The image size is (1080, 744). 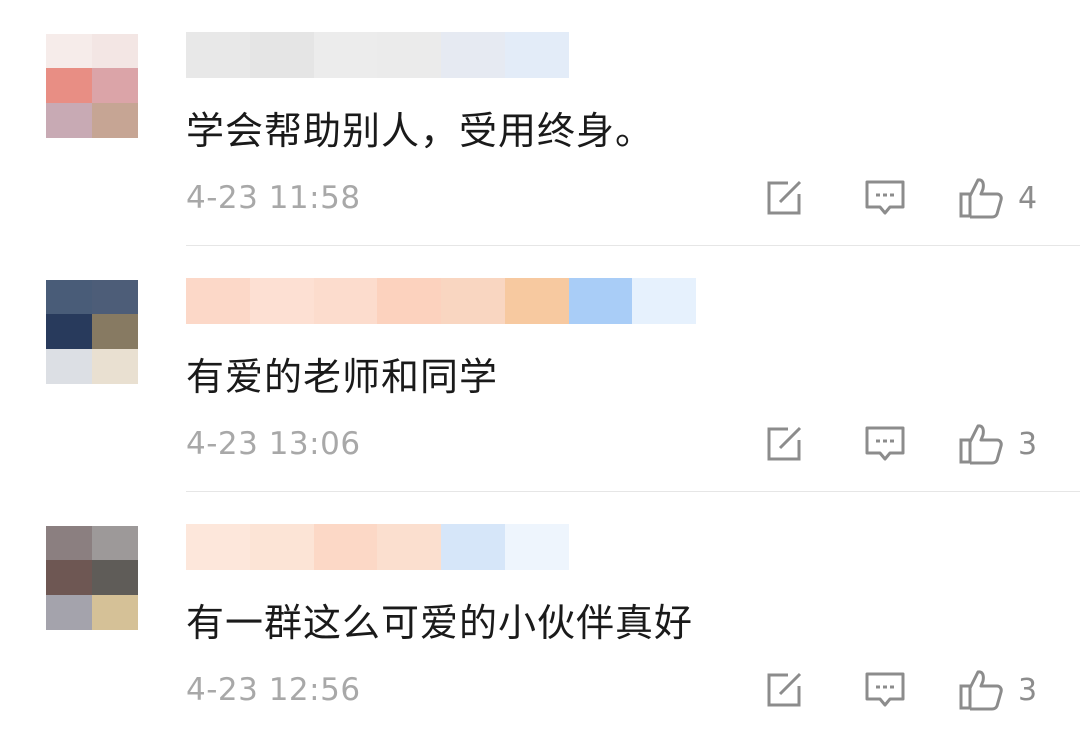 I want to click on comment-text: 学会帮助别人，受用终身。, so click(x=420, y=131).